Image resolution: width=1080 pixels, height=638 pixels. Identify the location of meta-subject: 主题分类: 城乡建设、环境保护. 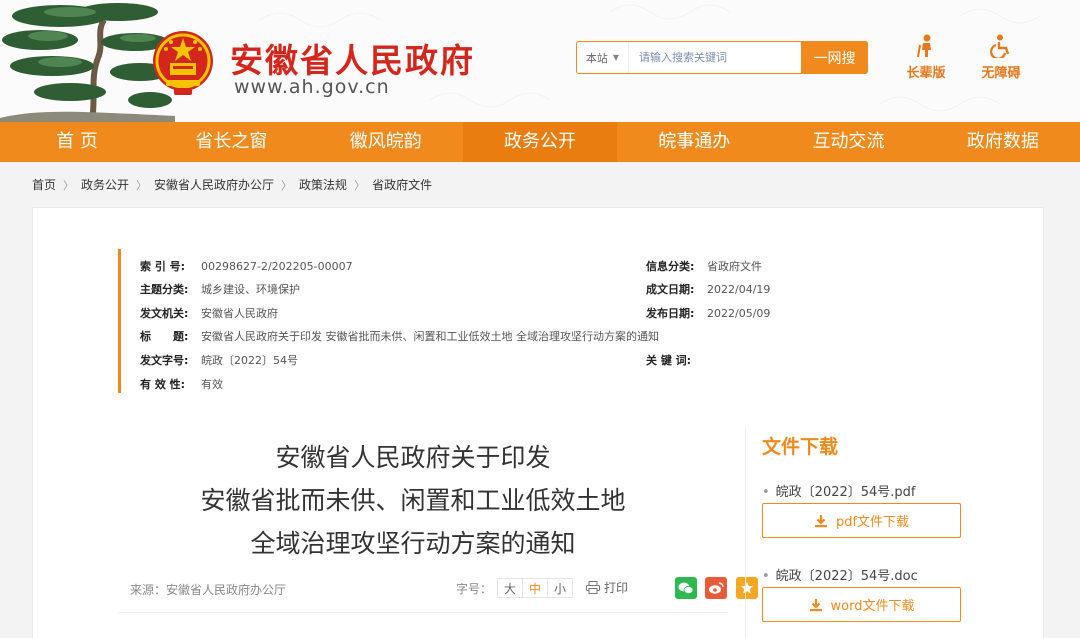
(220, 289).